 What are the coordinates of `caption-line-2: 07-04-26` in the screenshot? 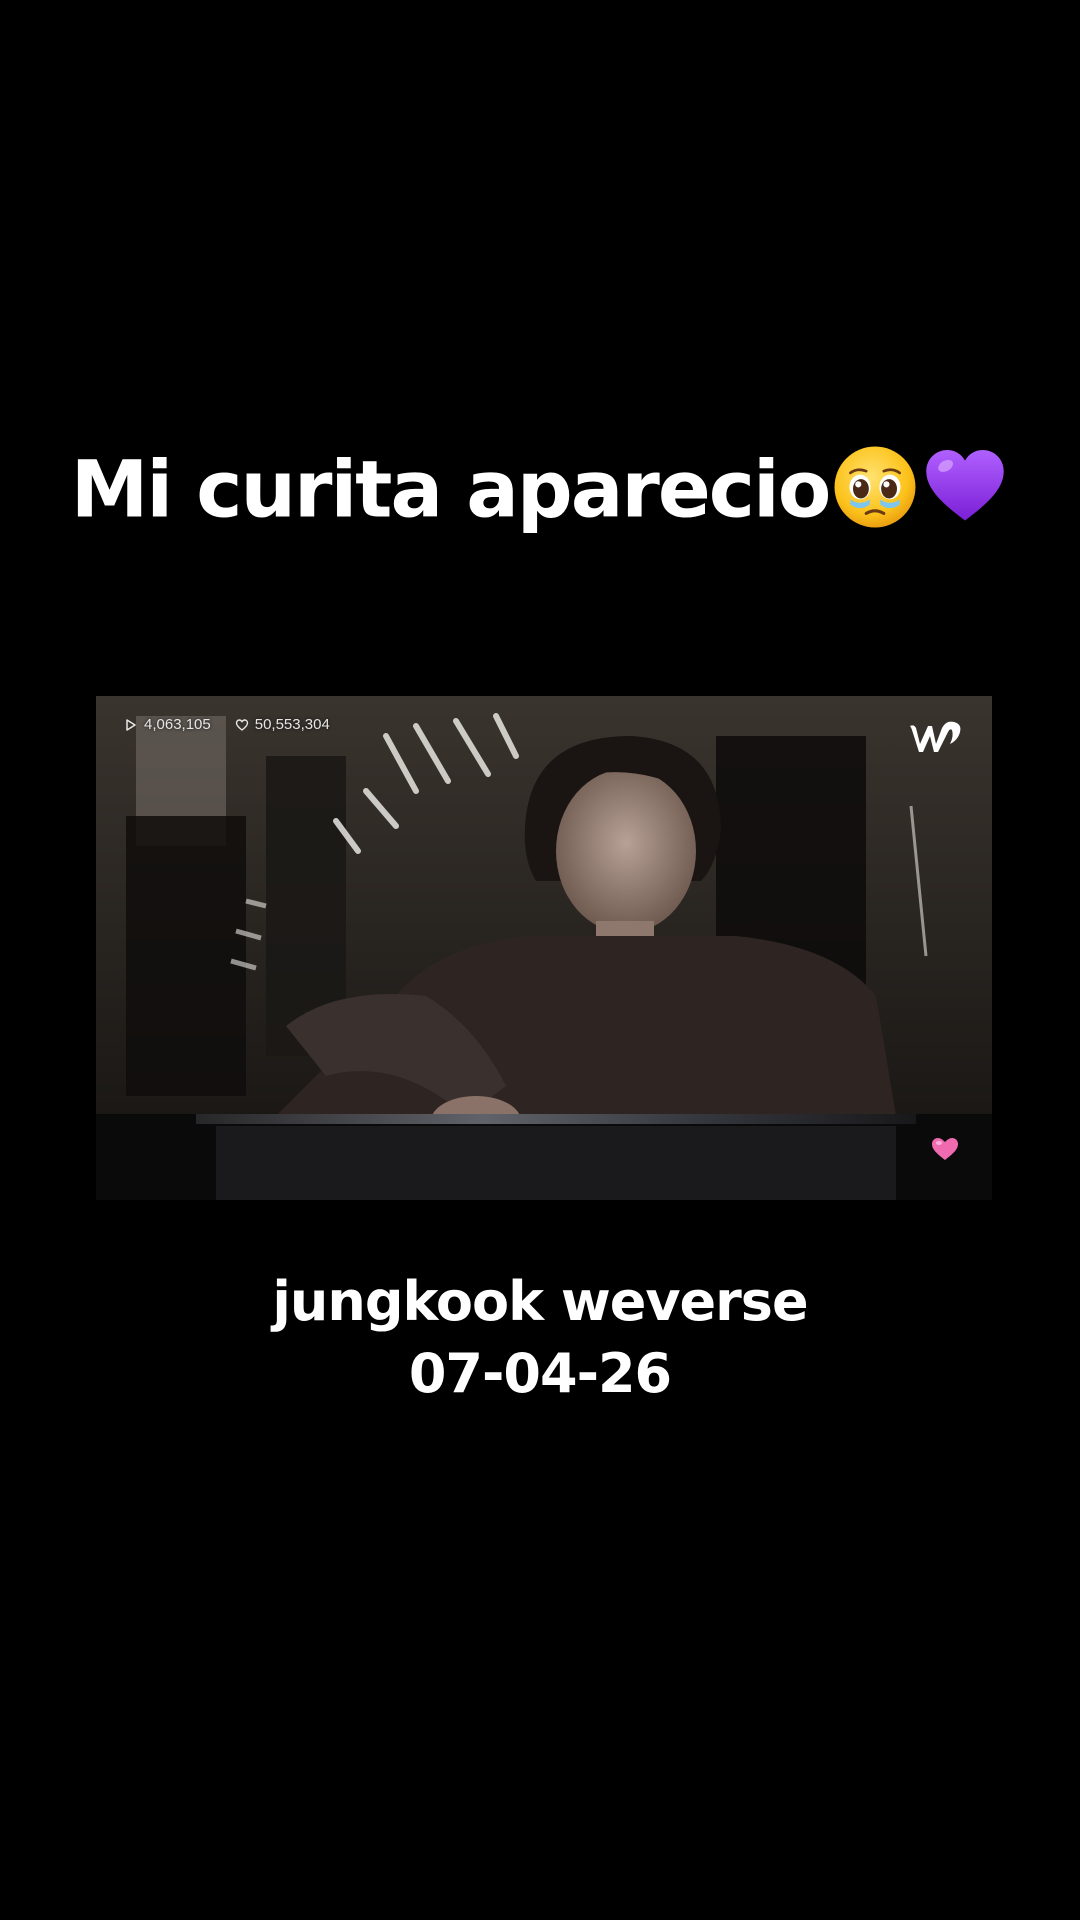 It's located at (540, 1373).